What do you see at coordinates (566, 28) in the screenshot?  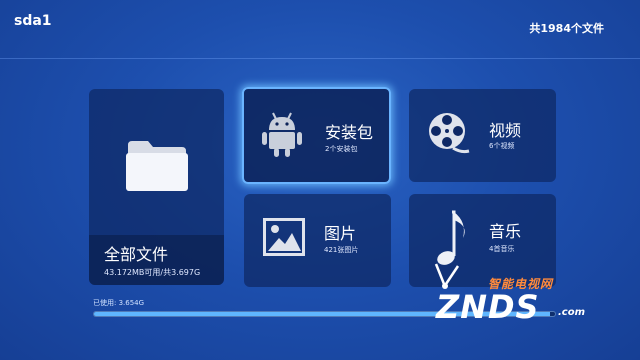 I see `file-count: 共1984个文件` at bounding box center [566, 28].